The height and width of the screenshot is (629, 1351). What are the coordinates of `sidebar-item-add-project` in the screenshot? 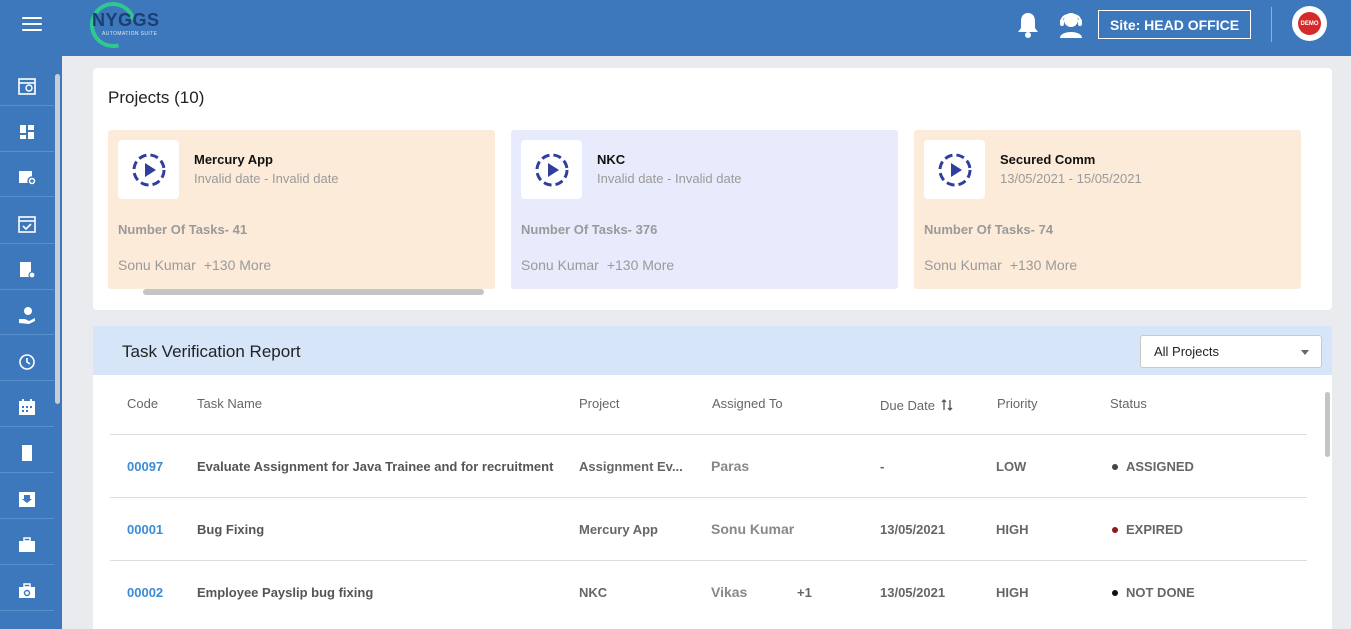 It's located at (27, 177).